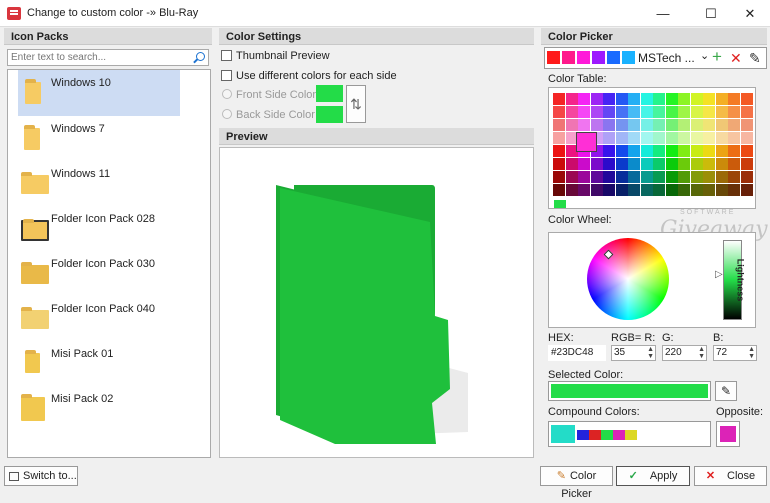 Image resolution: width=770 pixels, height=503 pixels. I want to click on color-picker-button: ✎ Color Picker, so click(576, 483).